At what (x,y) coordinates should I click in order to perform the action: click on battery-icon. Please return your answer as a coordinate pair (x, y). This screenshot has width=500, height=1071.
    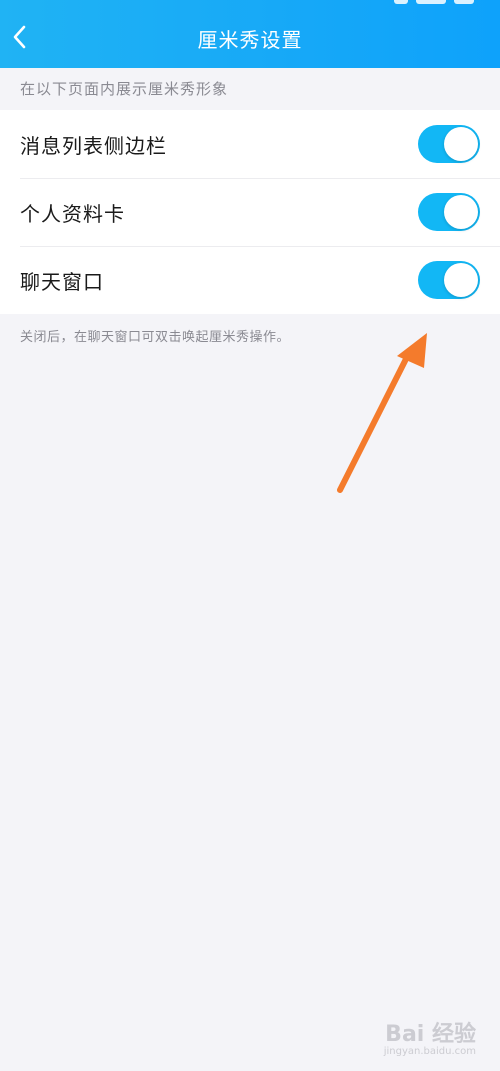
    Looking at the image, I should click on (464, 2).